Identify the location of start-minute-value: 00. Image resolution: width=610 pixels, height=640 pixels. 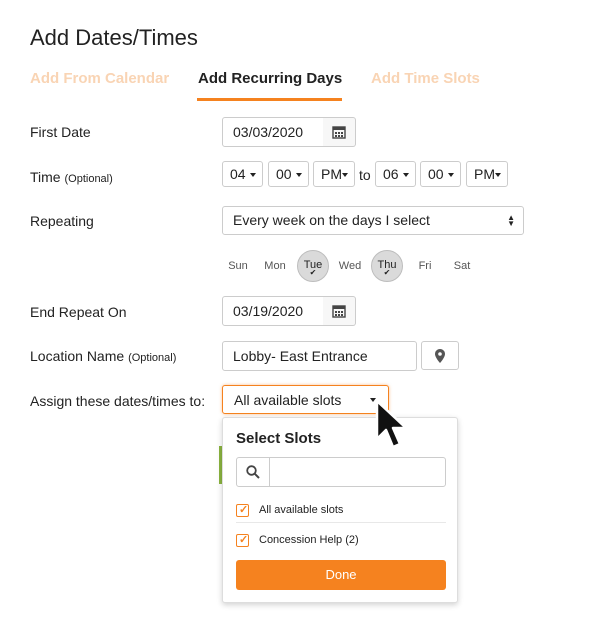
(284, 174).